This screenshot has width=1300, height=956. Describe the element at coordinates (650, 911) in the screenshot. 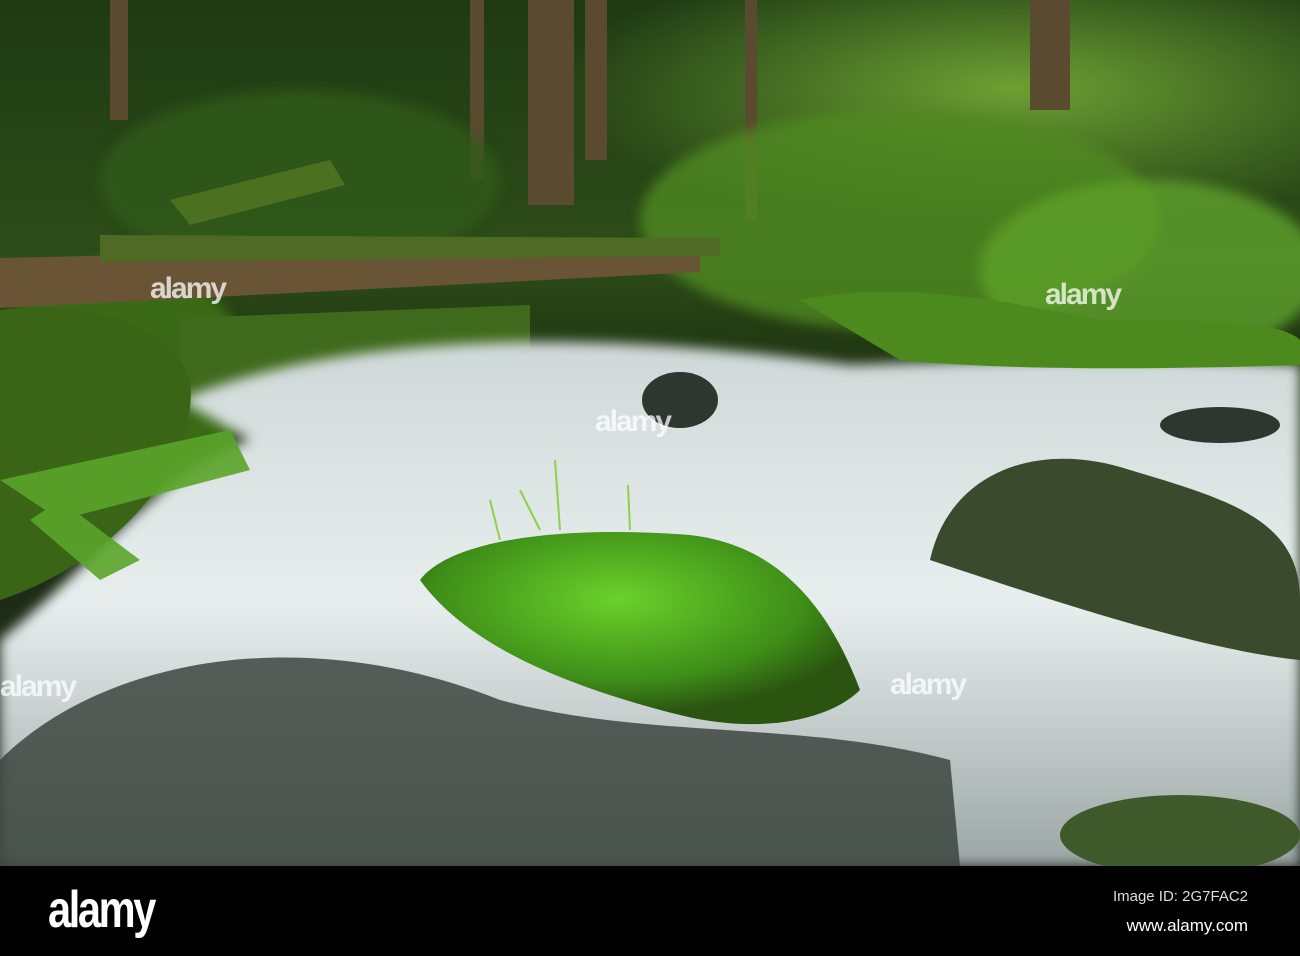

I see `footer-bar: alamy Image ID: 2G7FAC2 www.alamy.com` at that location.